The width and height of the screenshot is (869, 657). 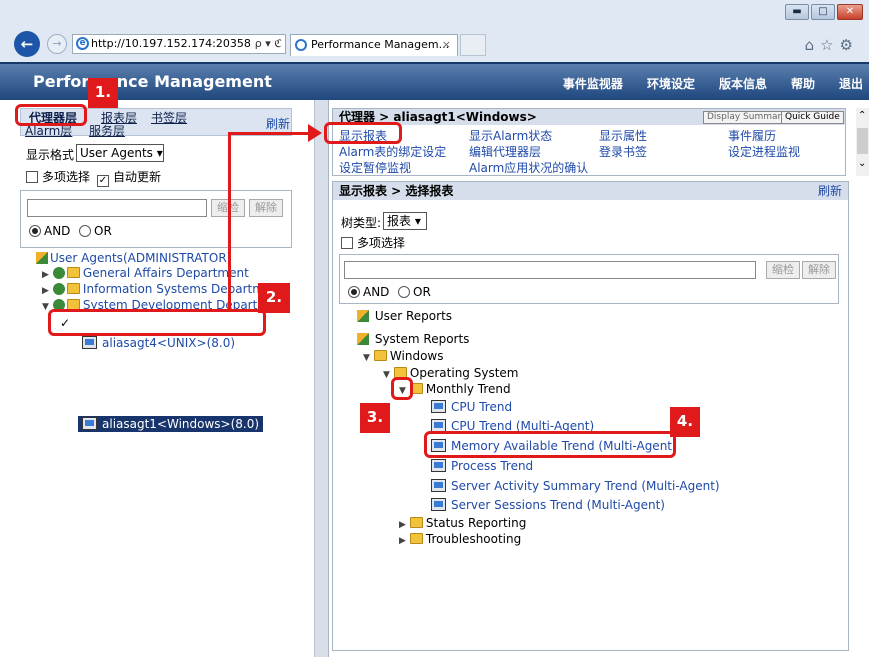 What do you see at coordinates (42, 258) in the screenshot?
I see `agents-icon` at bounding box center [42, 258].